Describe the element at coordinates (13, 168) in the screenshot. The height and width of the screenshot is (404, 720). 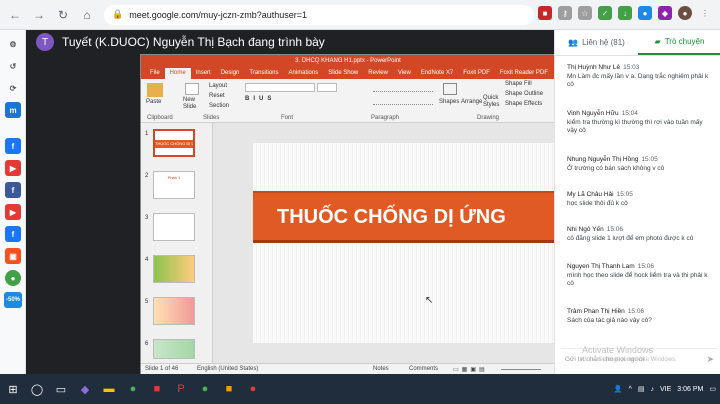
I see `youtube-icon: ▶` at that location.